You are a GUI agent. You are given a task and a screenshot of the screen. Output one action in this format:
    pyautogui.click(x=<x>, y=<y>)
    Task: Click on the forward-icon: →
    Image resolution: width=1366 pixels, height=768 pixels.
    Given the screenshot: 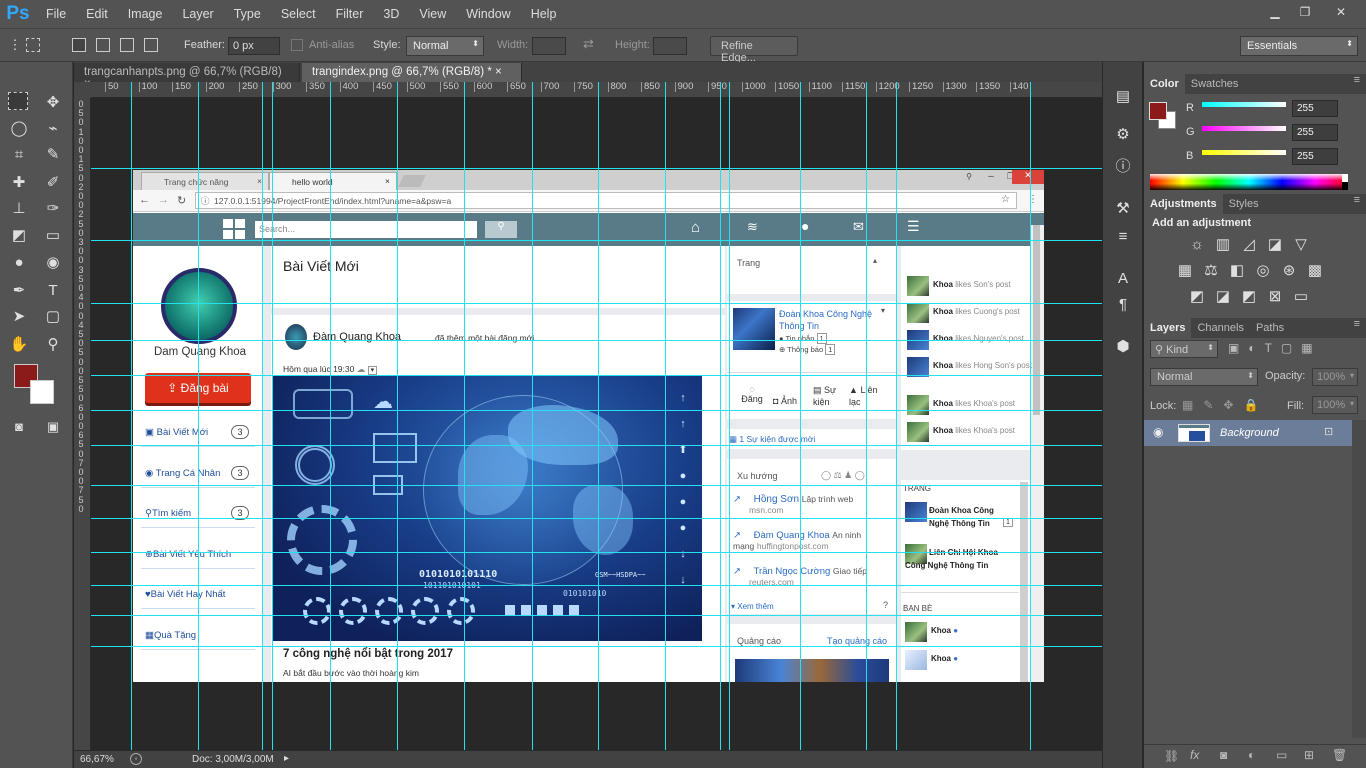 What is the action you would take?
    pyautogui.click(x=163, y=200)
    